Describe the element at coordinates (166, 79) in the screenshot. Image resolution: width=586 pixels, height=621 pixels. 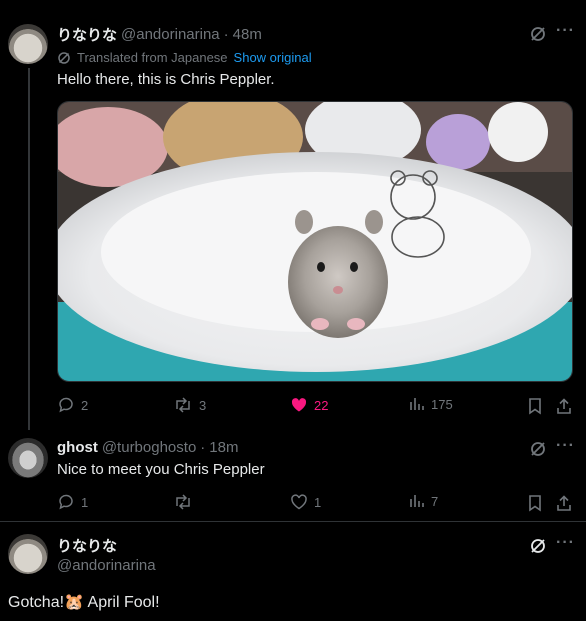
I see `tweet-text: Hello there, this is Chris Peppler.` at that location.